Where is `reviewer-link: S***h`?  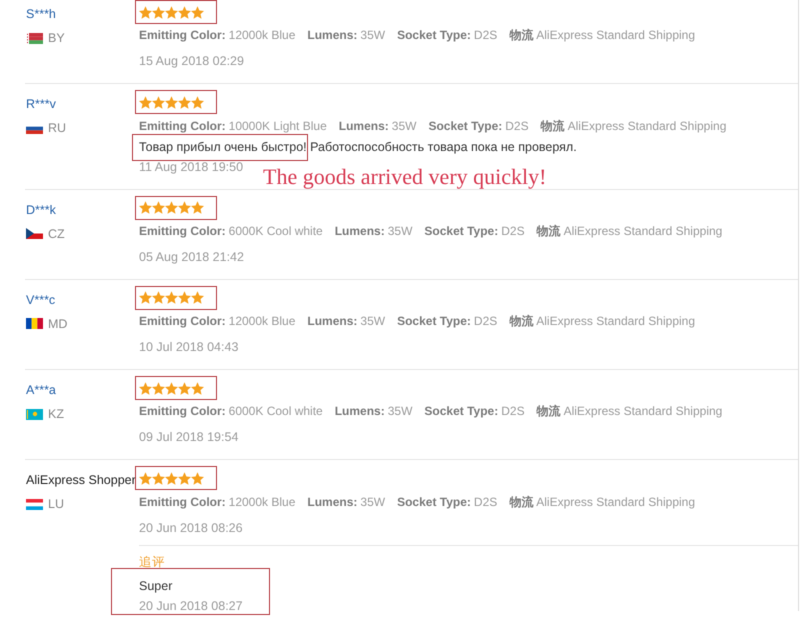 reviewer-link: S***h is located at coordinates (41, 14).